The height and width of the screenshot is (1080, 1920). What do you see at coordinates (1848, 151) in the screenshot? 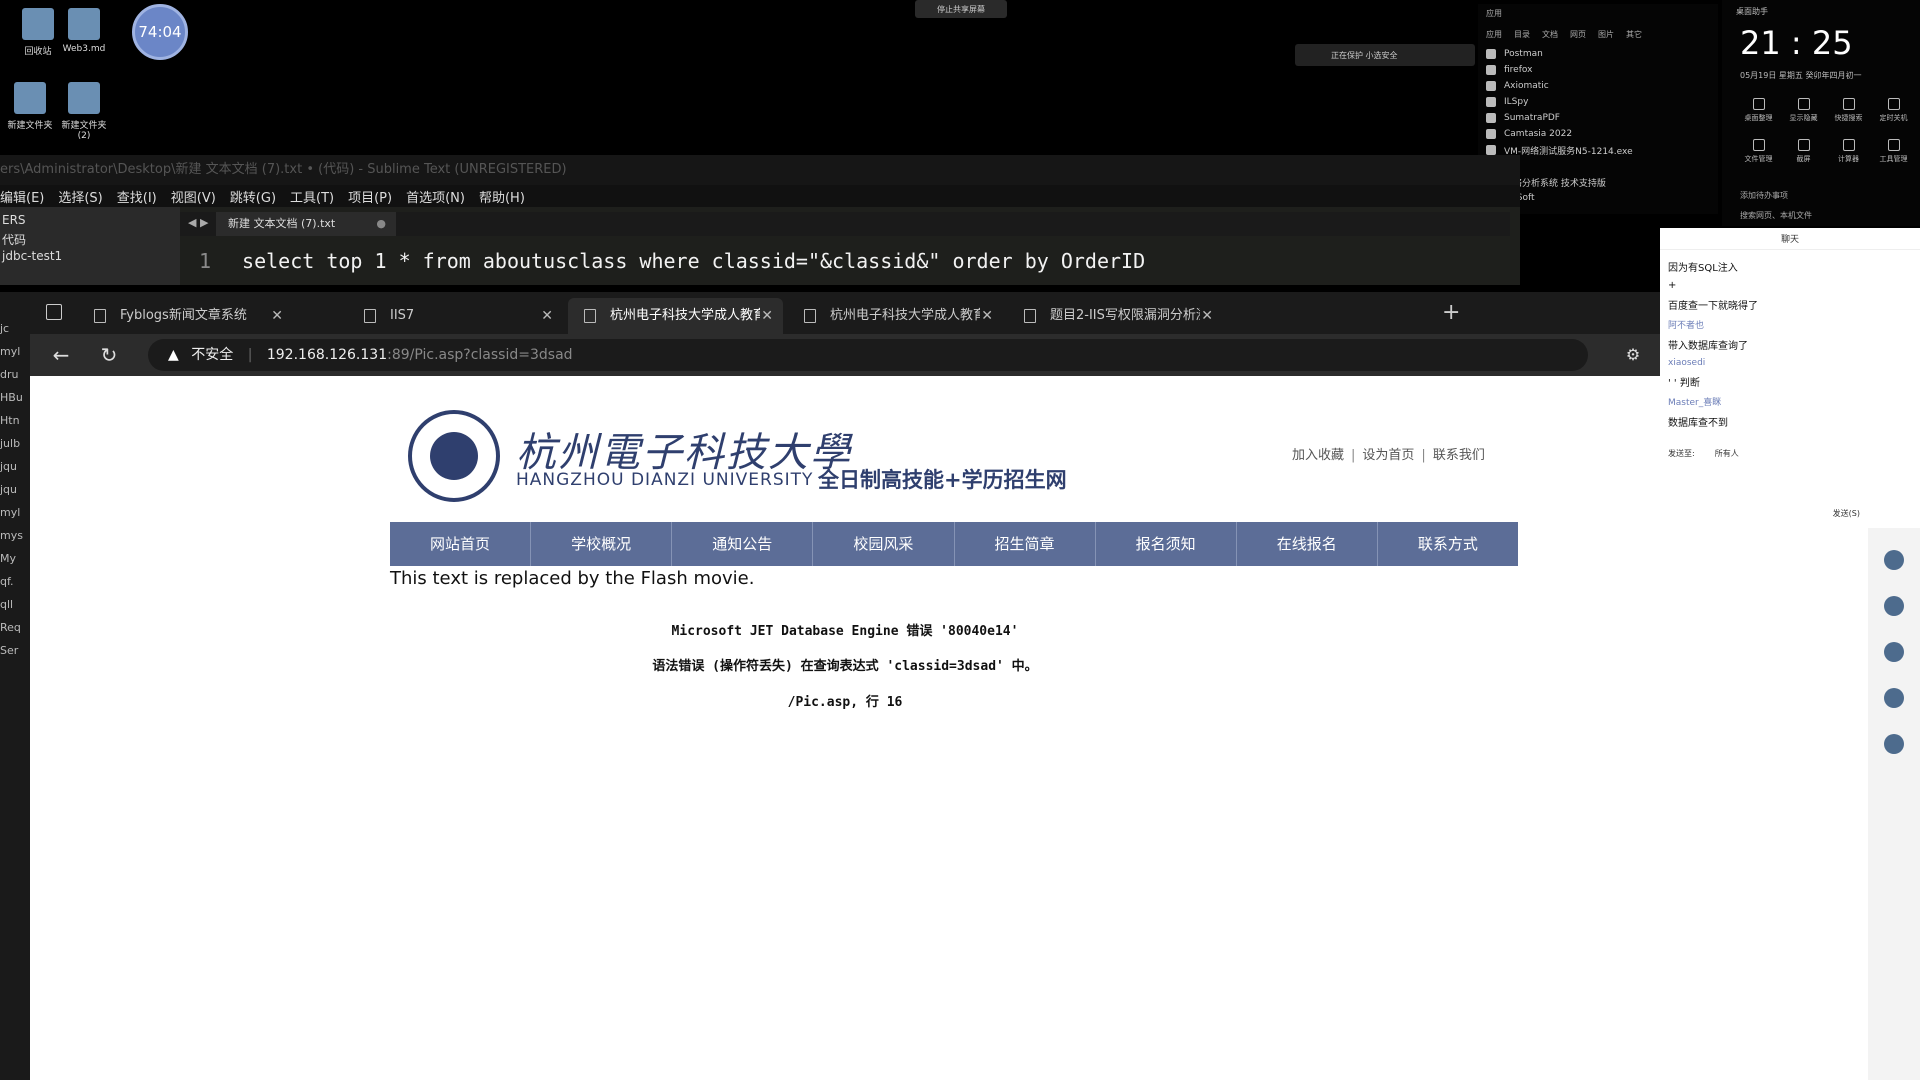
I see `quick-action: 计算器` at bounding box center [1848, 151].